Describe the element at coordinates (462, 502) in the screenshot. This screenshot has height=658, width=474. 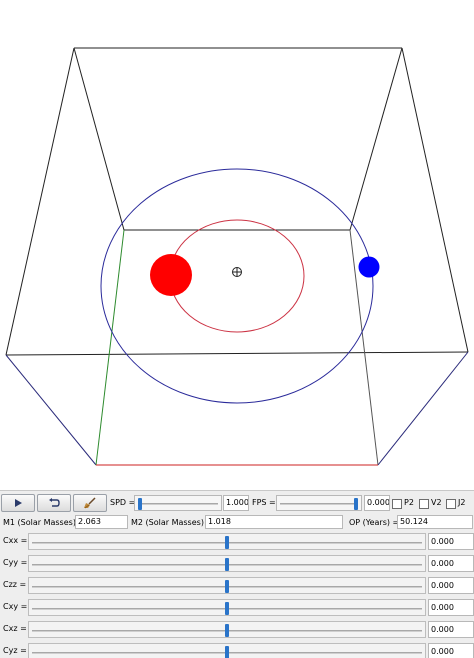
I see `j2-label: J2` at that location.